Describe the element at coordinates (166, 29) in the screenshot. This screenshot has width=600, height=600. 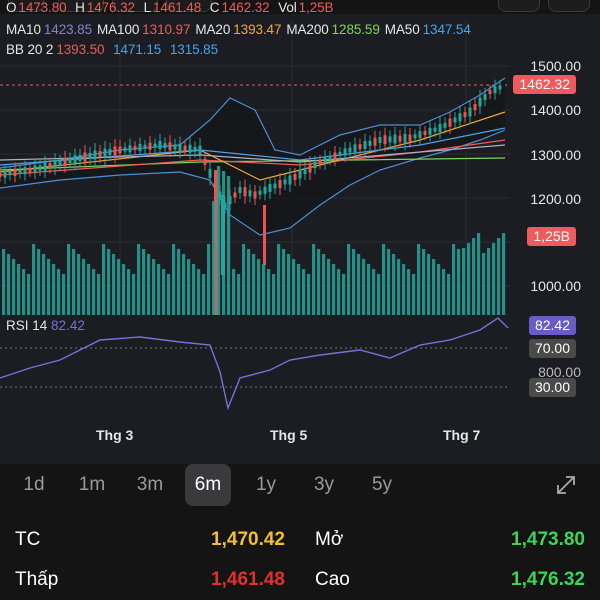
I see `ma-value: 1310.97` at that location.